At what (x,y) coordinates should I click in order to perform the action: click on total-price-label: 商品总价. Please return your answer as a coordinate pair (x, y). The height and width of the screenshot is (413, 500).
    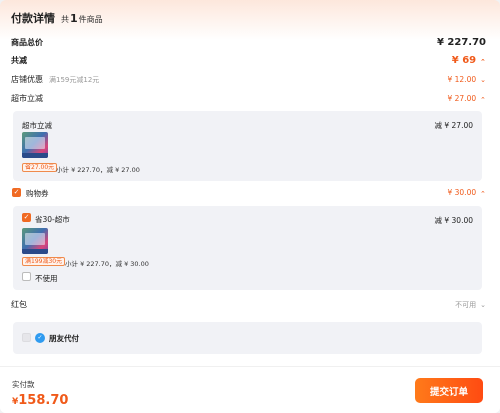
    Looking at the image, I should click on (27, 42).